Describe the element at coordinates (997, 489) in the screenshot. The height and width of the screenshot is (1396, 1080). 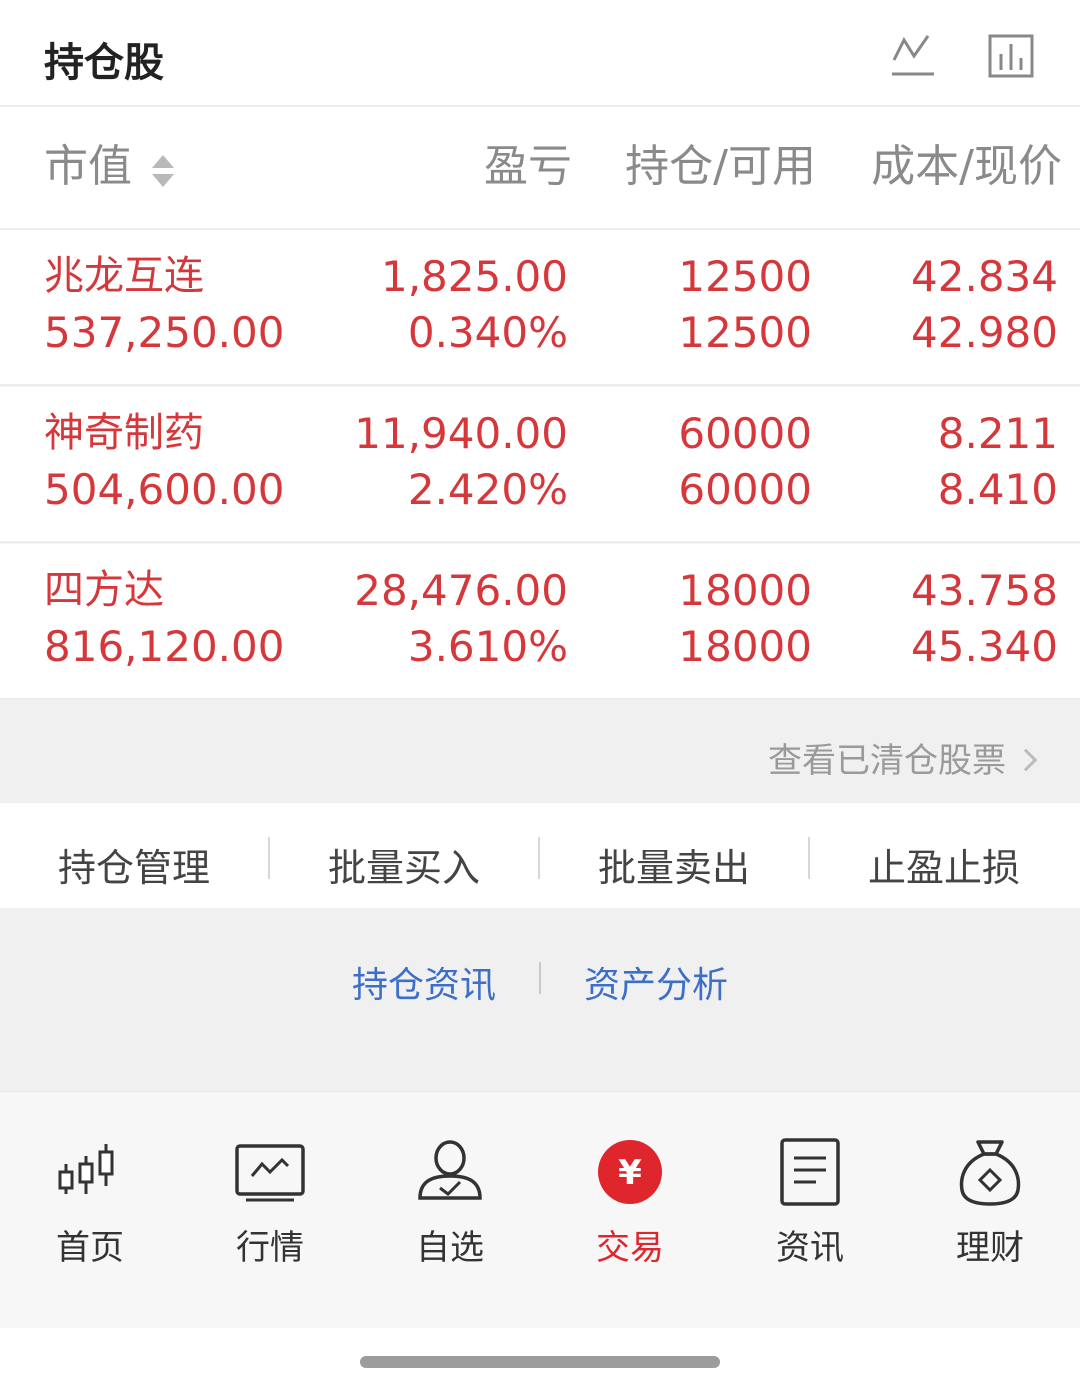
I see `current-price: 8.410` at that location.